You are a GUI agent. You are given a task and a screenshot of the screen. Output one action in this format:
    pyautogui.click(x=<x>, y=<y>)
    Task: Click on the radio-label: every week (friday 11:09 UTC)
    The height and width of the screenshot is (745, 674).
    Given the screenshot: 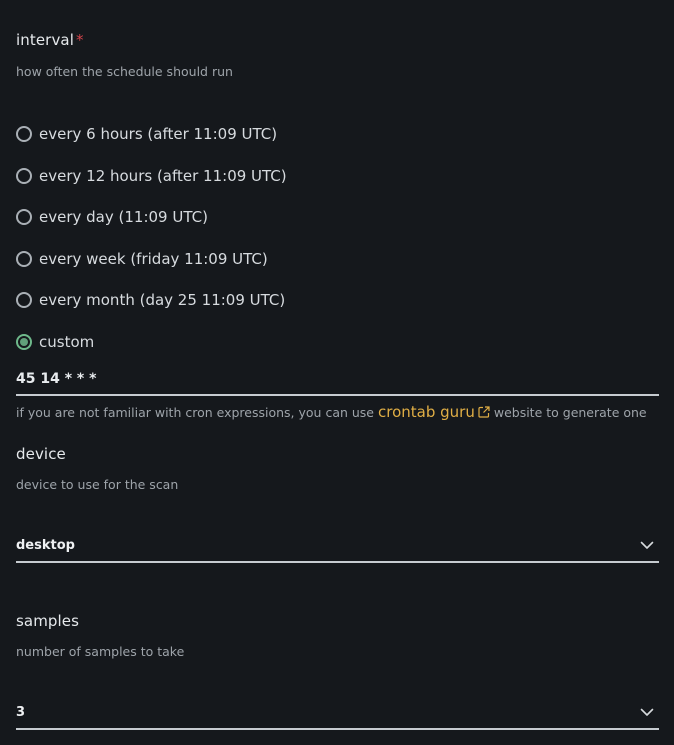 What is the action you would take?
    pyautogui.click(x=153, y=259)
    